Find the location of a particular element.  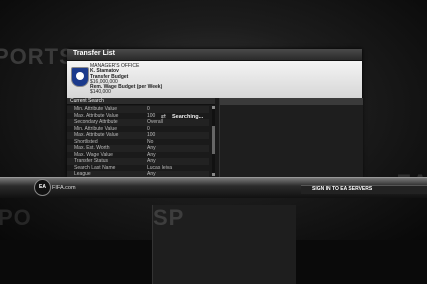

panel-title-bar: Transfer List is located at coordinates (214, 55).